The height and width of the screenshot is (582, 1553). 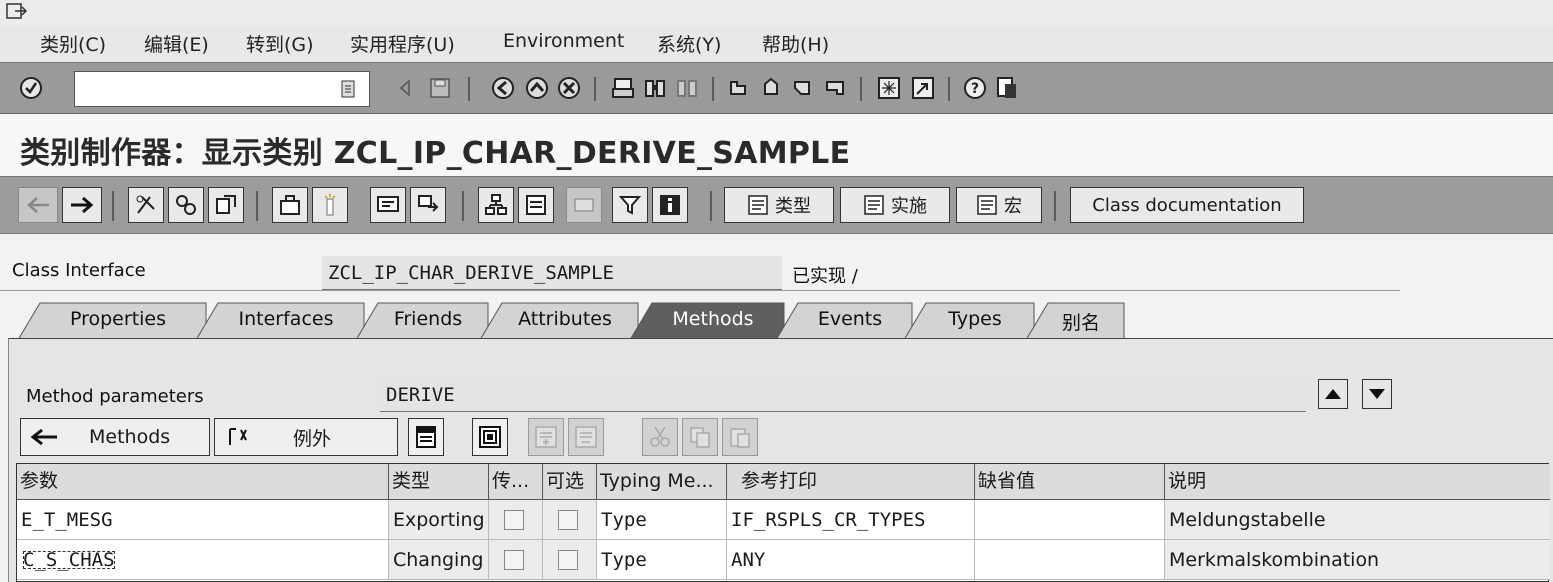 What do you see at coordinates (439, 482) in the screenshot?
I see `column-header-type: 类型` at bounding box center [439, 482].